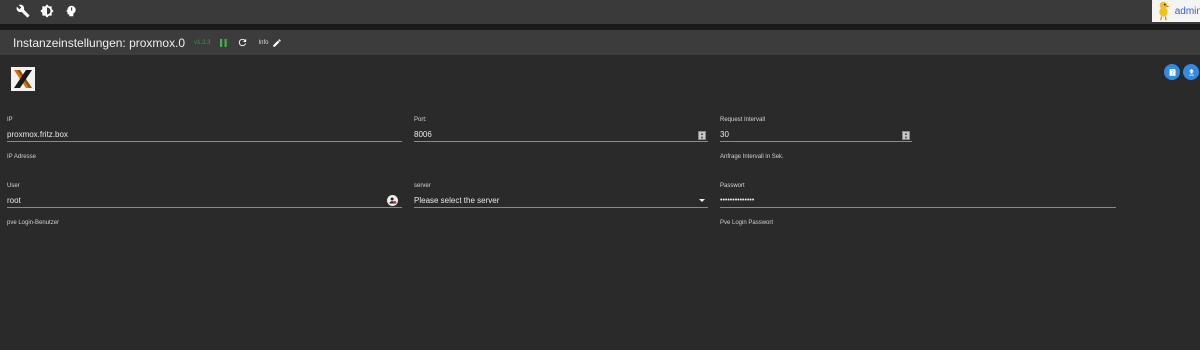  I want to click on user-label: User, so click(13, 186).